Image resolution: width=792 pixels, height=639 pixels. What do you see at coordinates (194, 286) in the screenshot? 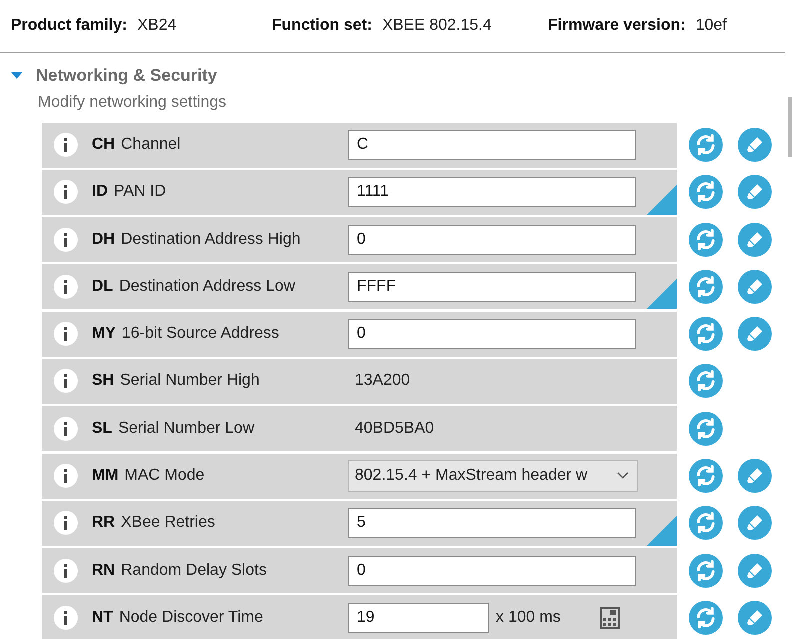
I see `setting-label: DL Destination Address Low` at bounding box center [194, 286].